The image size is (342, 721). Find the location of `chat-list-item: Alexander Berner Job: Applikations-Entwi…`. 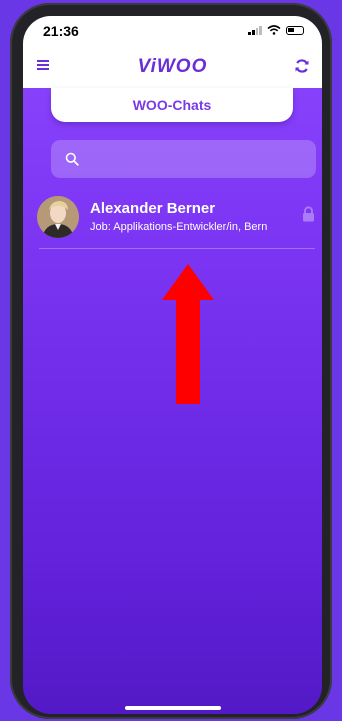

chat-list-item: Alexander Berner Job: Applikations-Entwi… is located at coordinates (175, 220).